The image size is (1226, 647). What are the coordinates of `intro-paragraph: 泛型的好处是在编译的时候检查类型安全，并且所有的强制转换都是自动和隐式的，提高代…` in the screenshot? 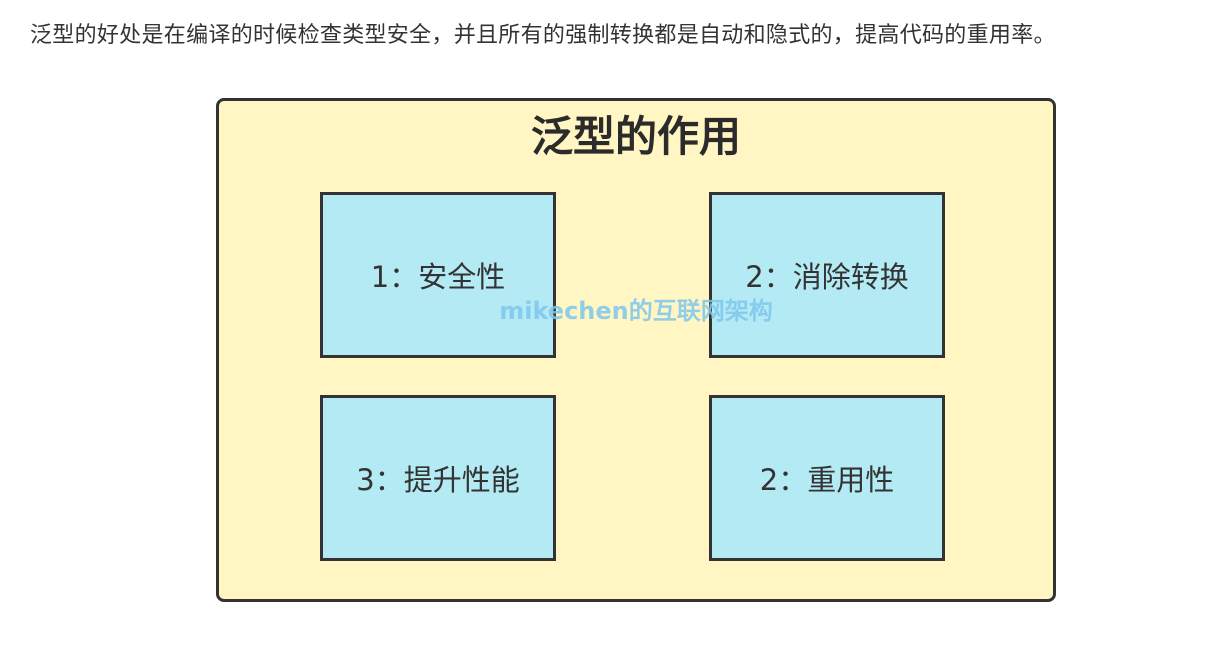 It's located at (543, 35).